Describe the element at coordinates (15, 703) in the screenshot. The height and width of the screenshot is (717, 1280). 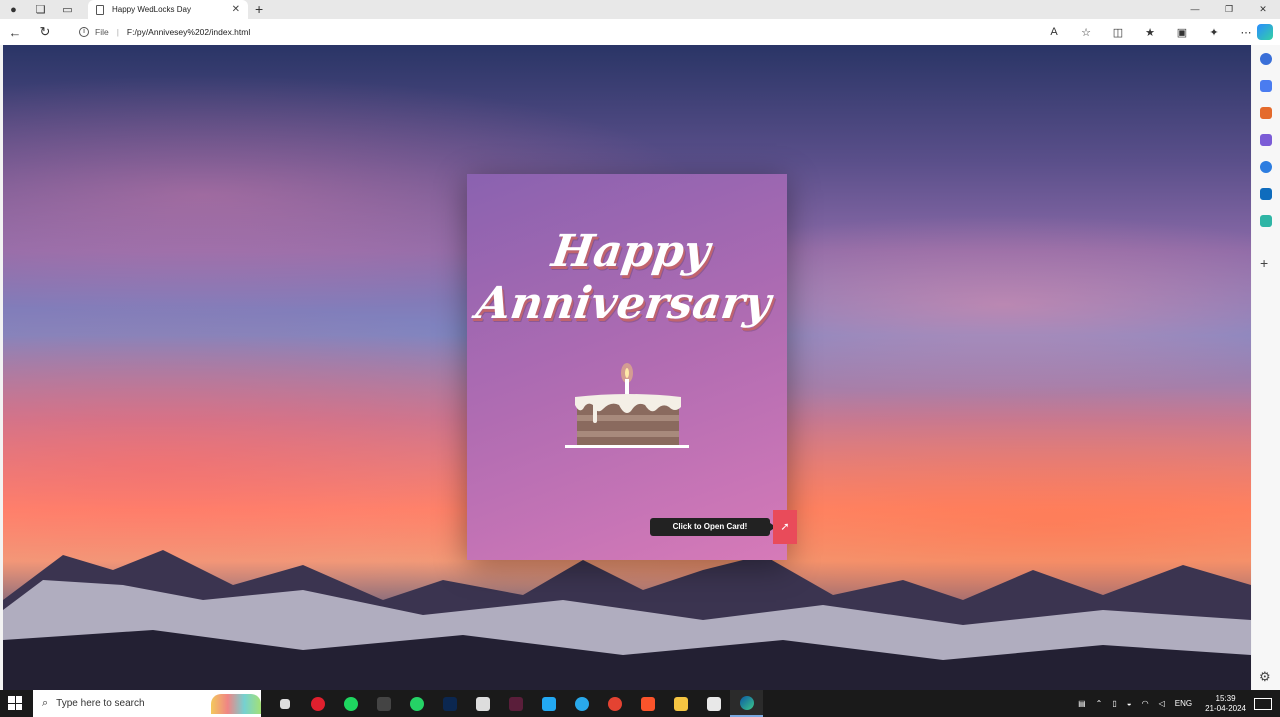
I see `start-button` at that location.